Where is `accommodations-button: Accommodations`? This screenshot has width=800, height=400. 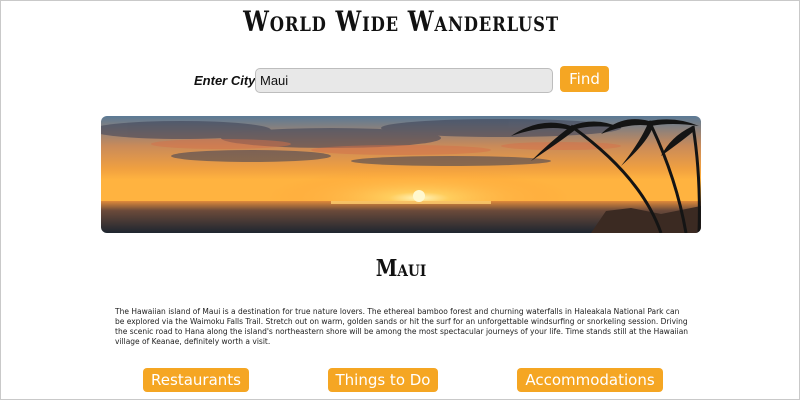 accommodations-button: Accommodations is located at coordinates (590, 380).